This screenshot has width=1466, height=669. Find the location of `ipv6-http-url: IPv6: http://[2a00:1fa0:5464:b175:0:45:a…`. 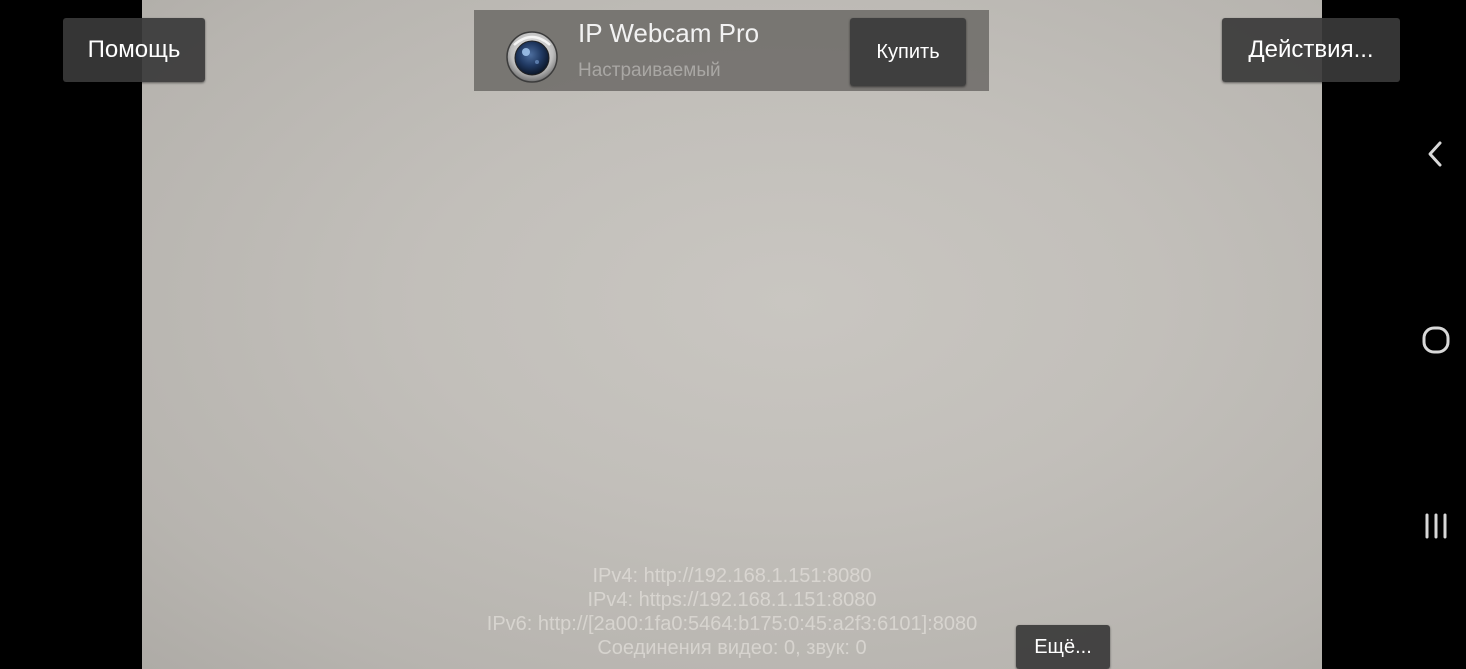

ipv6-http-url: IPv6: http://[2a00:1fa0:5464:b175:0:45:a… is located at coordinates (732, 624).